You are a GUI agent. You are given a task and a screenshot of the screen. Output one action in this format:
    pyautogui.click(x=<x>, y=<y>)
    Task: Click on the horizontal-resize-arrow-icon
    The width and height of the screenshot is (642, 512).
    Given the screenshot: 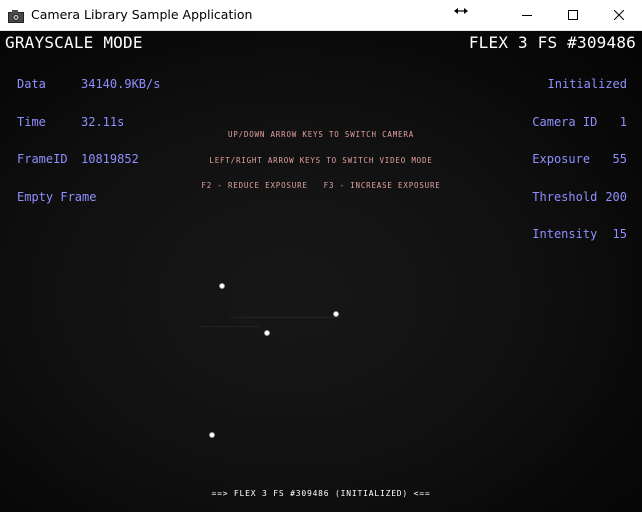 What is the action you would take?
    pyautogui.click(x=461, y=10)
    